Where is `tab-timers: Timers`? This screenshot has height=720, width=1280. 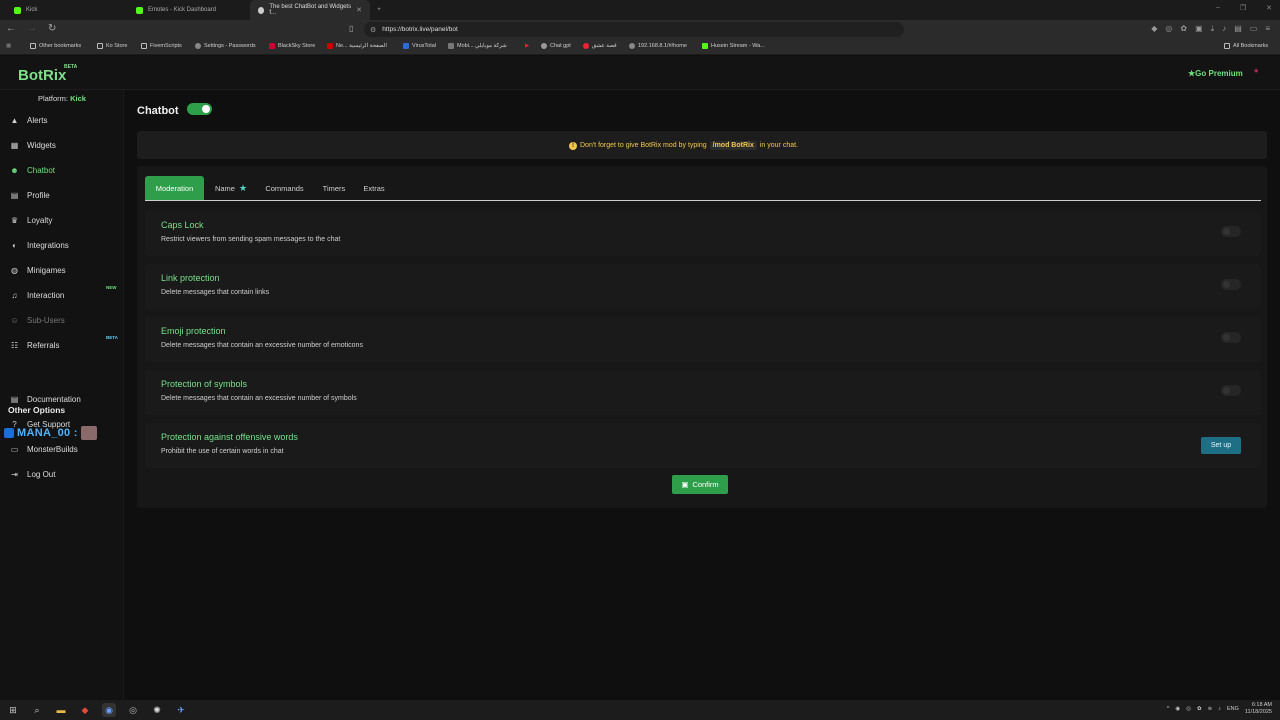
tab-timers: Timers is located at coordinates (334, 188).